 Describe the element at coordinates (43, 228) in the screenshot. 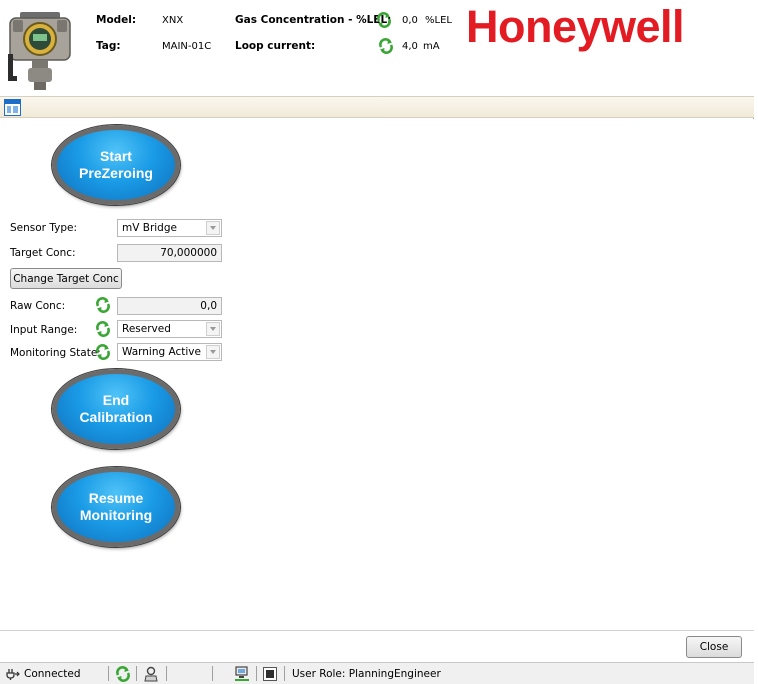

I see `sensor-type-label: Sensor Type:` at that location.